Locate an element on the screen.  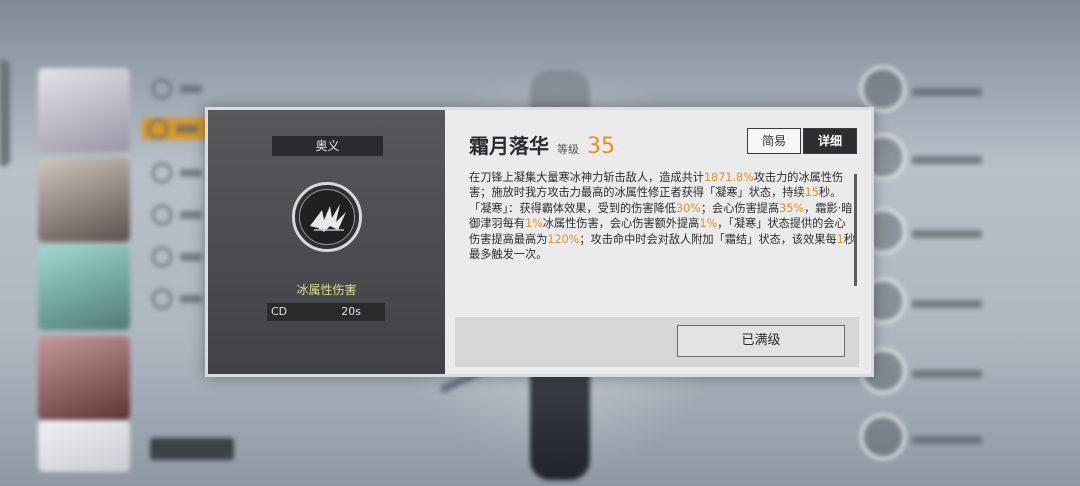
description-mode-toggle: 简易 详细 is located at coordinates (802, 141).